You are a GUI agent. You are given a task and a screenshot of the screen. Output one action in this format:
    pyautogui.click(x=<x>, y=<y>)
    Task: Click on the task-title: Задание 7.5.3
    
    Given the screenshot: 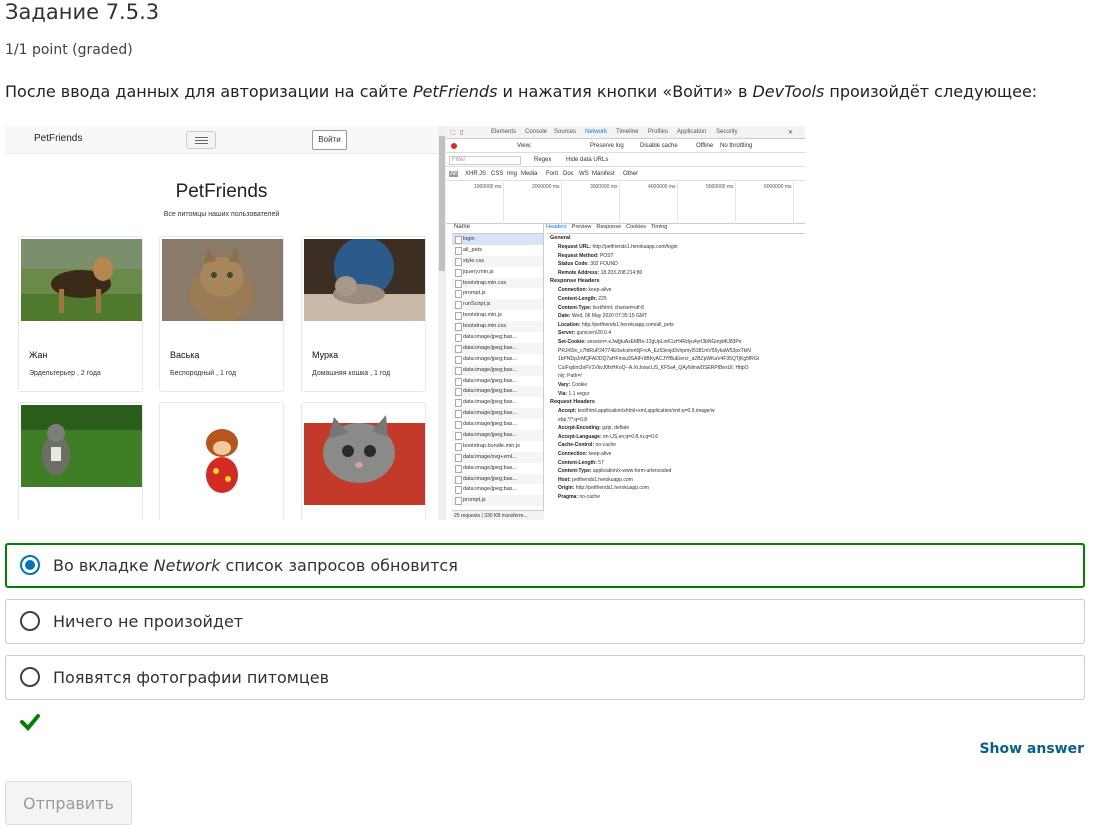 What is the action you would take?
    pyautogui.click(x=82, y=12)
    